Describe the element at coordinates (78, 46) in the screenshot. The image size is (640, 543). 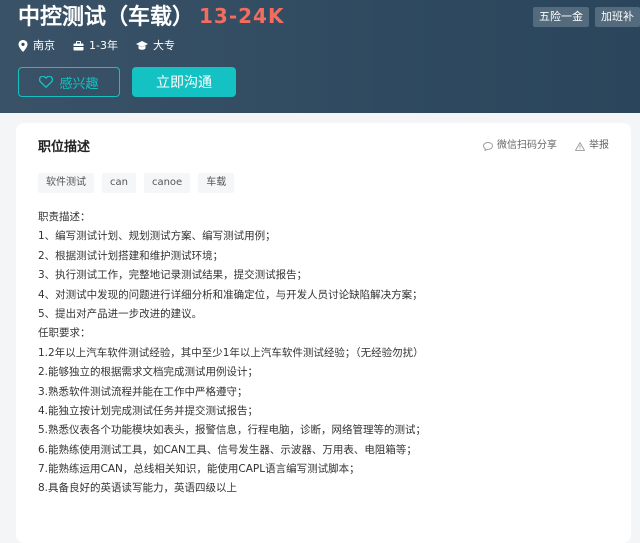
I see `briefcase-icon` at that location.